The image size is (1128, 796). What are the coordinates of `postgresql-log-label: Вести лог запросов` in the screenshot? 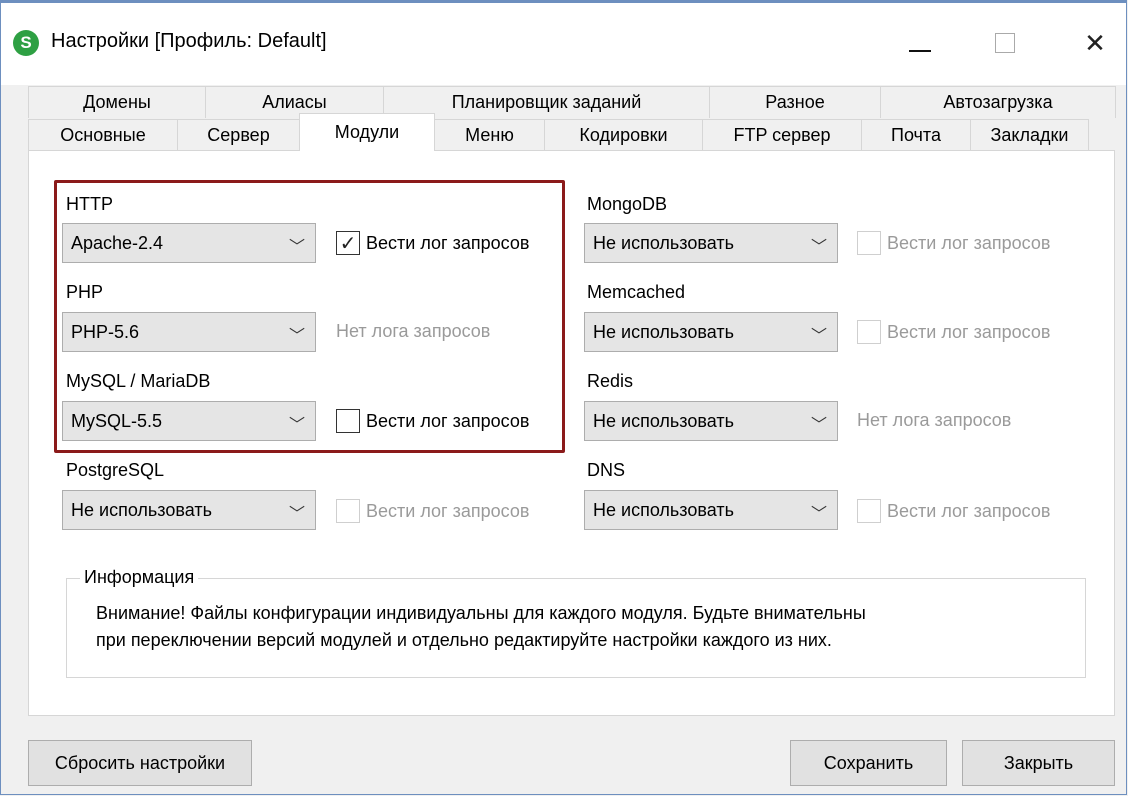 It's located at (448, 510).